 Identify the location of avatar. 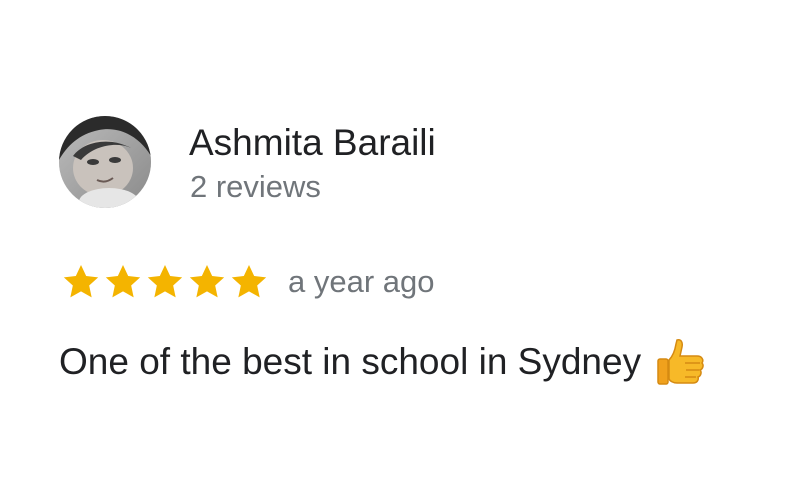
(105, 162).